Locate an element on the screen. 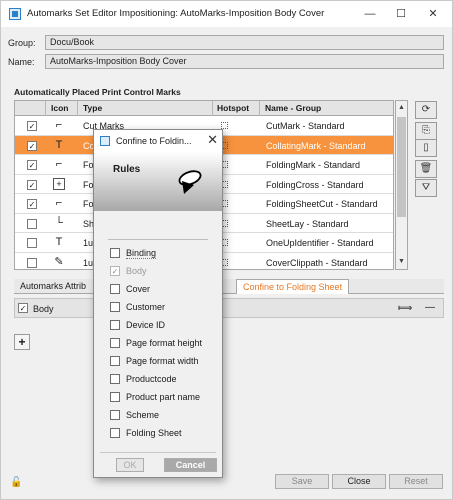 This screenshot has width=453, height=500. rule-label: Page format width is located at coordinates (162, 361).